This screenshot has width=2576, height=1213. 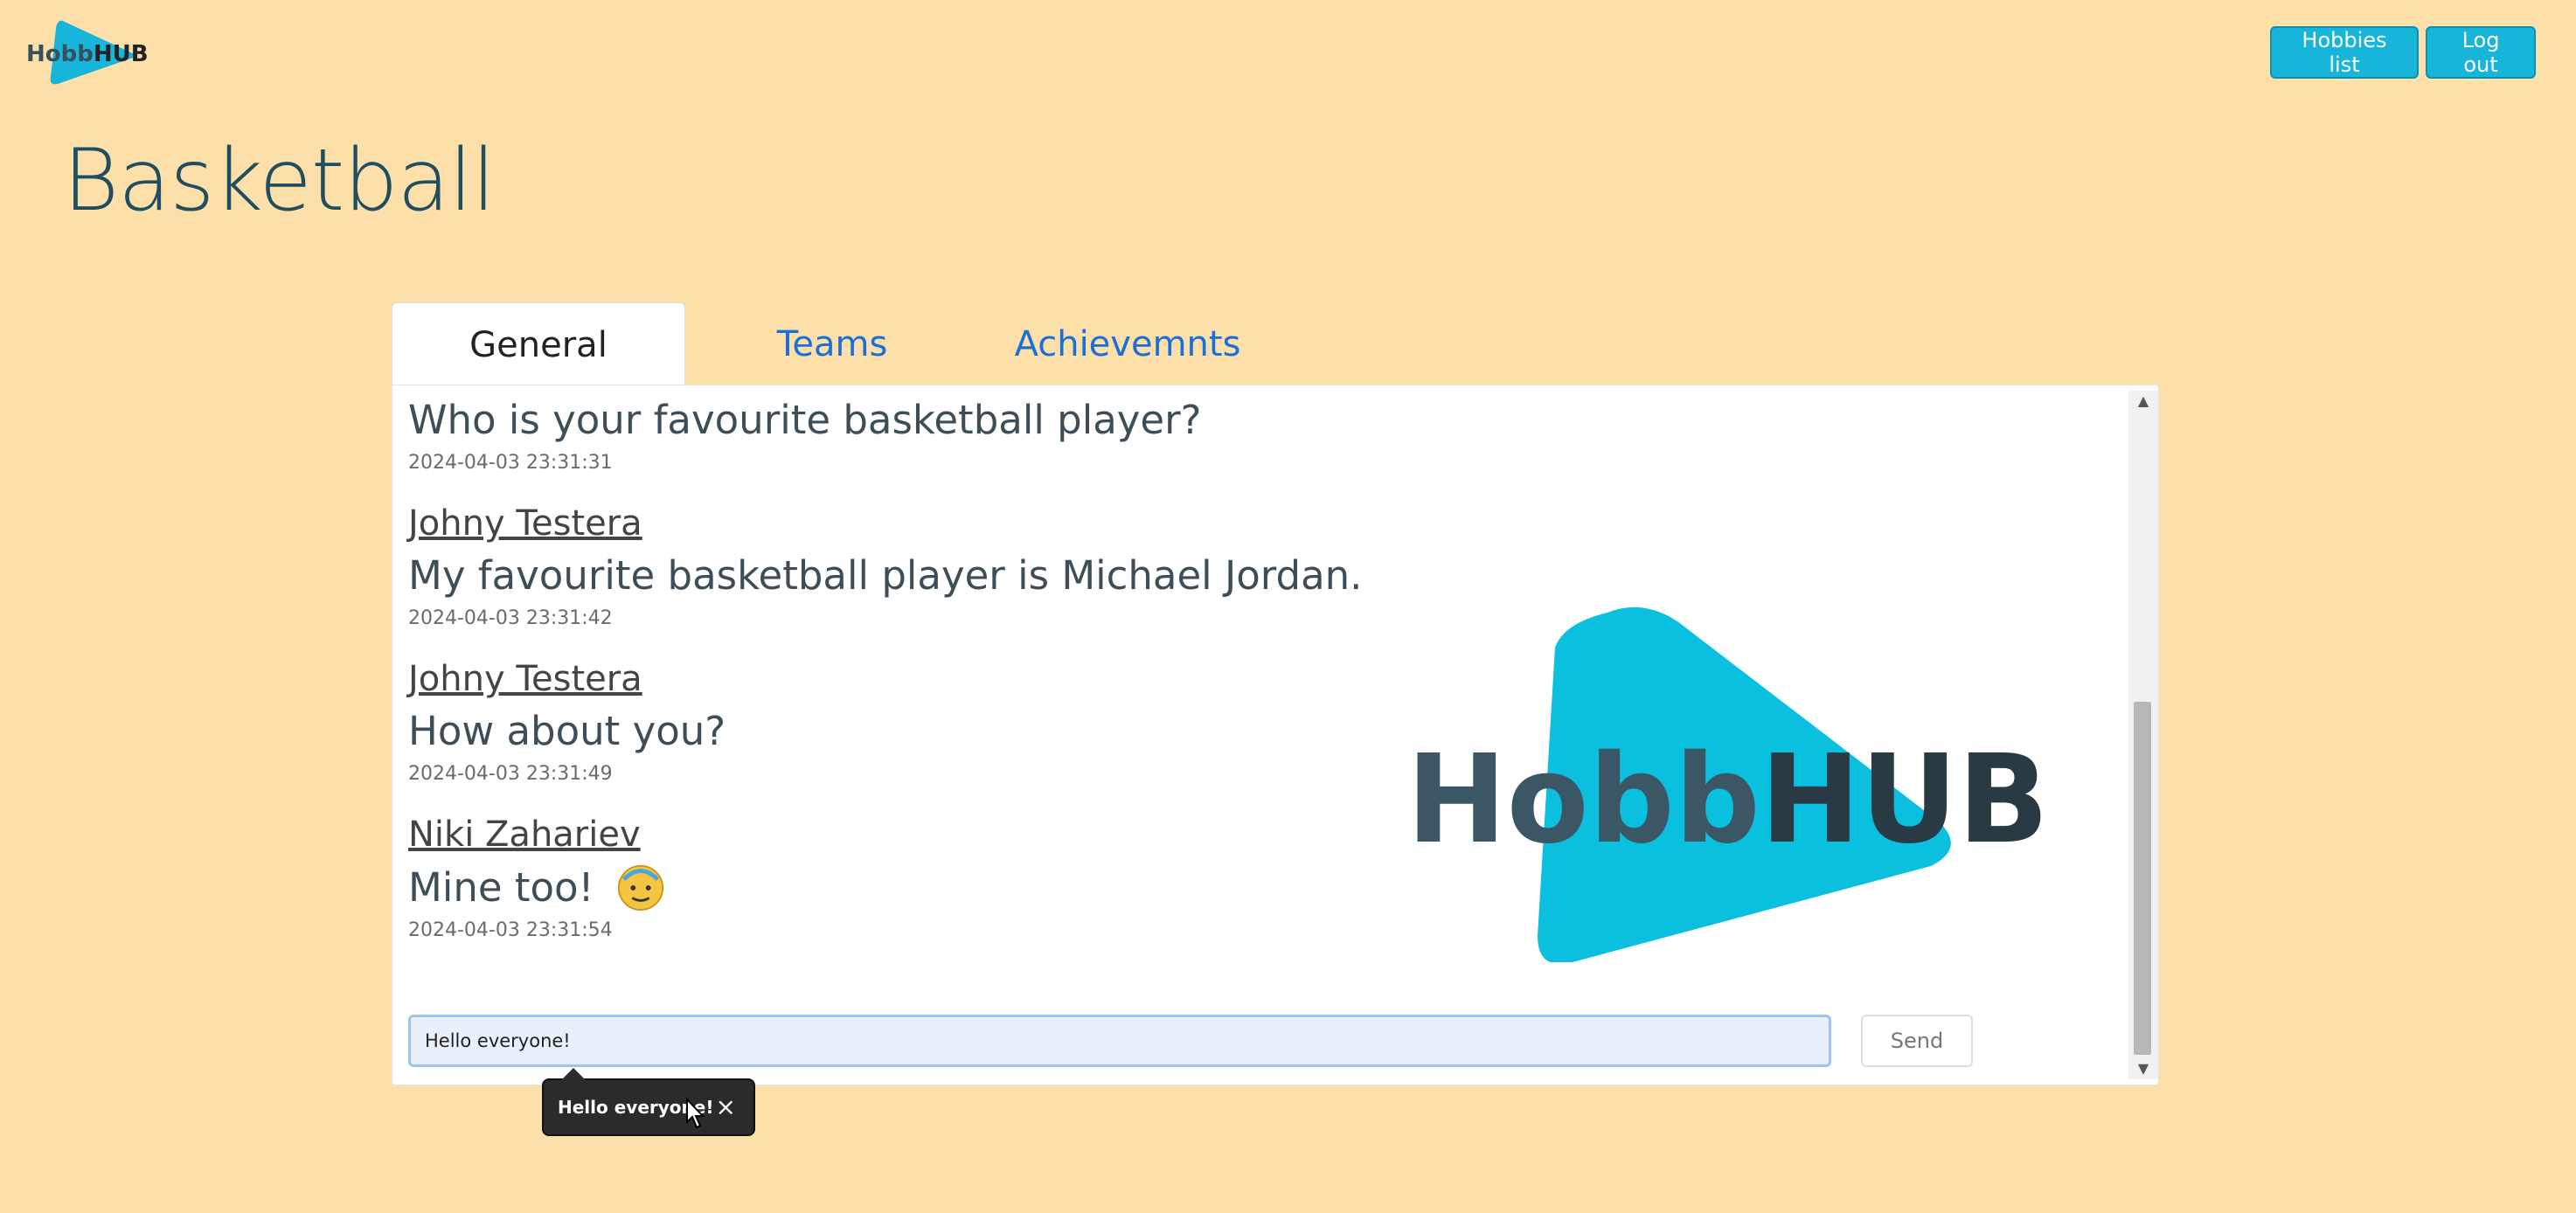 I want to click on message-time: 2024-04-03 23:31:31, so click(x=511, y=463).